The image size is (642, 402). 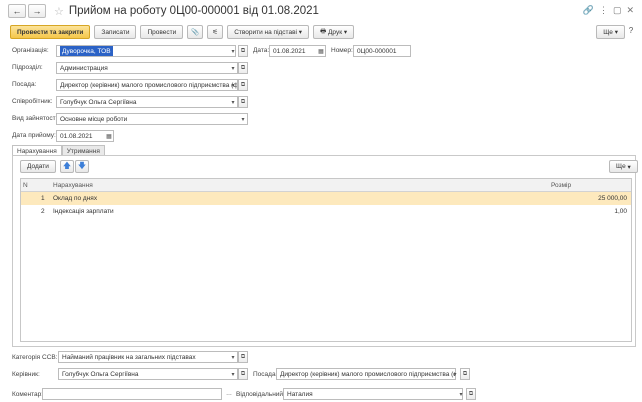 What do you see at coordinates (265, 374) in the screenshot?
I see `manager-position-label: Посада:` at bounding box center [265, 374].